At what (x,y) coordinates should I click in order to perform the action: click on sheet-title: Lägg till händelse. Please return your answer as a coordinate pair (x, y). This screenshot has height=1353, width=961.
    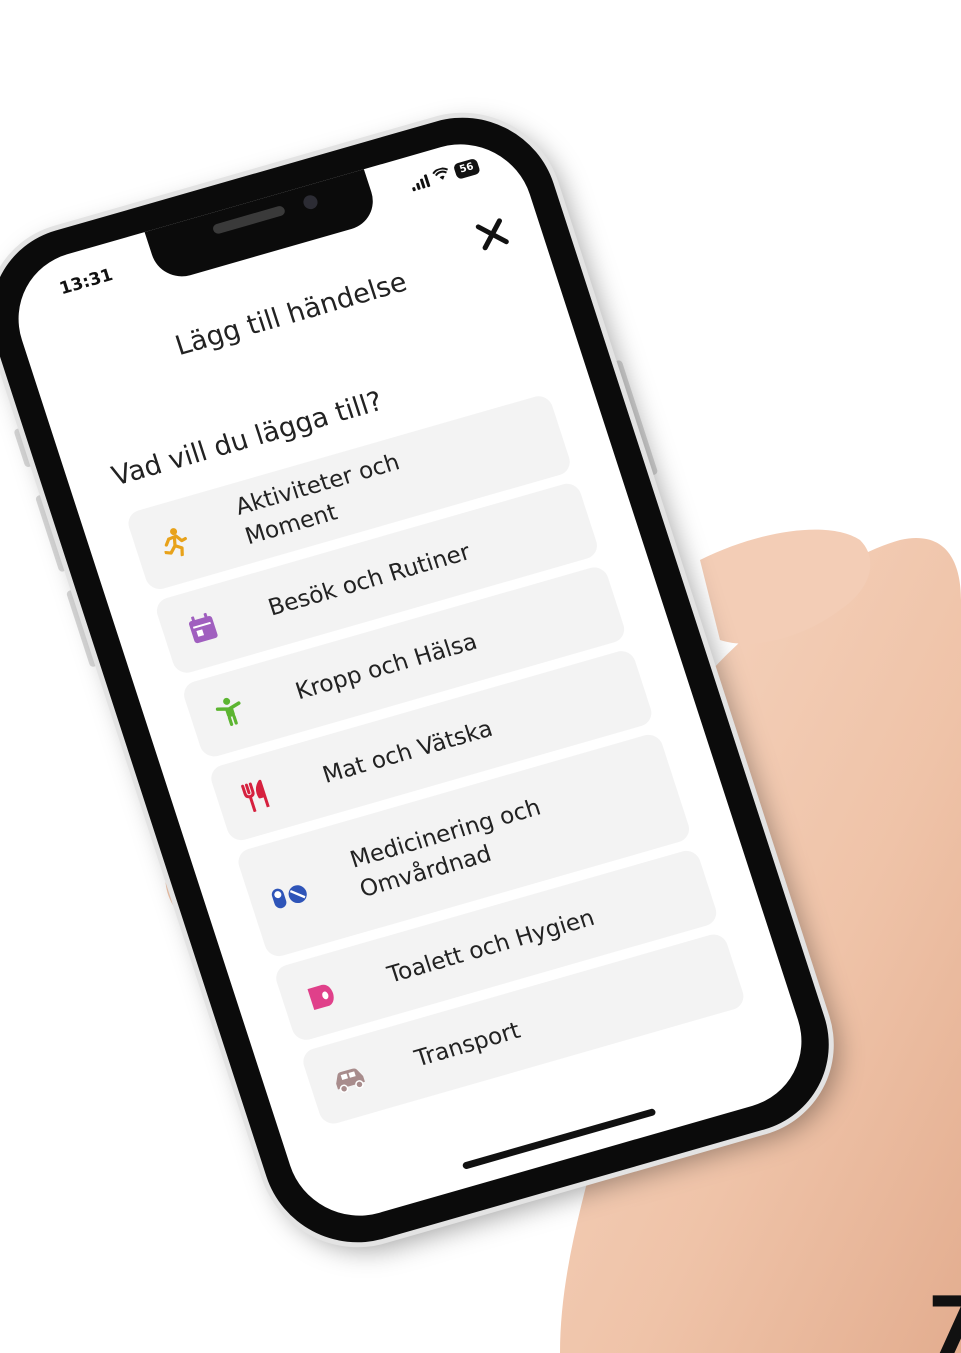
    Looking at the image, I should click on (291, 314).